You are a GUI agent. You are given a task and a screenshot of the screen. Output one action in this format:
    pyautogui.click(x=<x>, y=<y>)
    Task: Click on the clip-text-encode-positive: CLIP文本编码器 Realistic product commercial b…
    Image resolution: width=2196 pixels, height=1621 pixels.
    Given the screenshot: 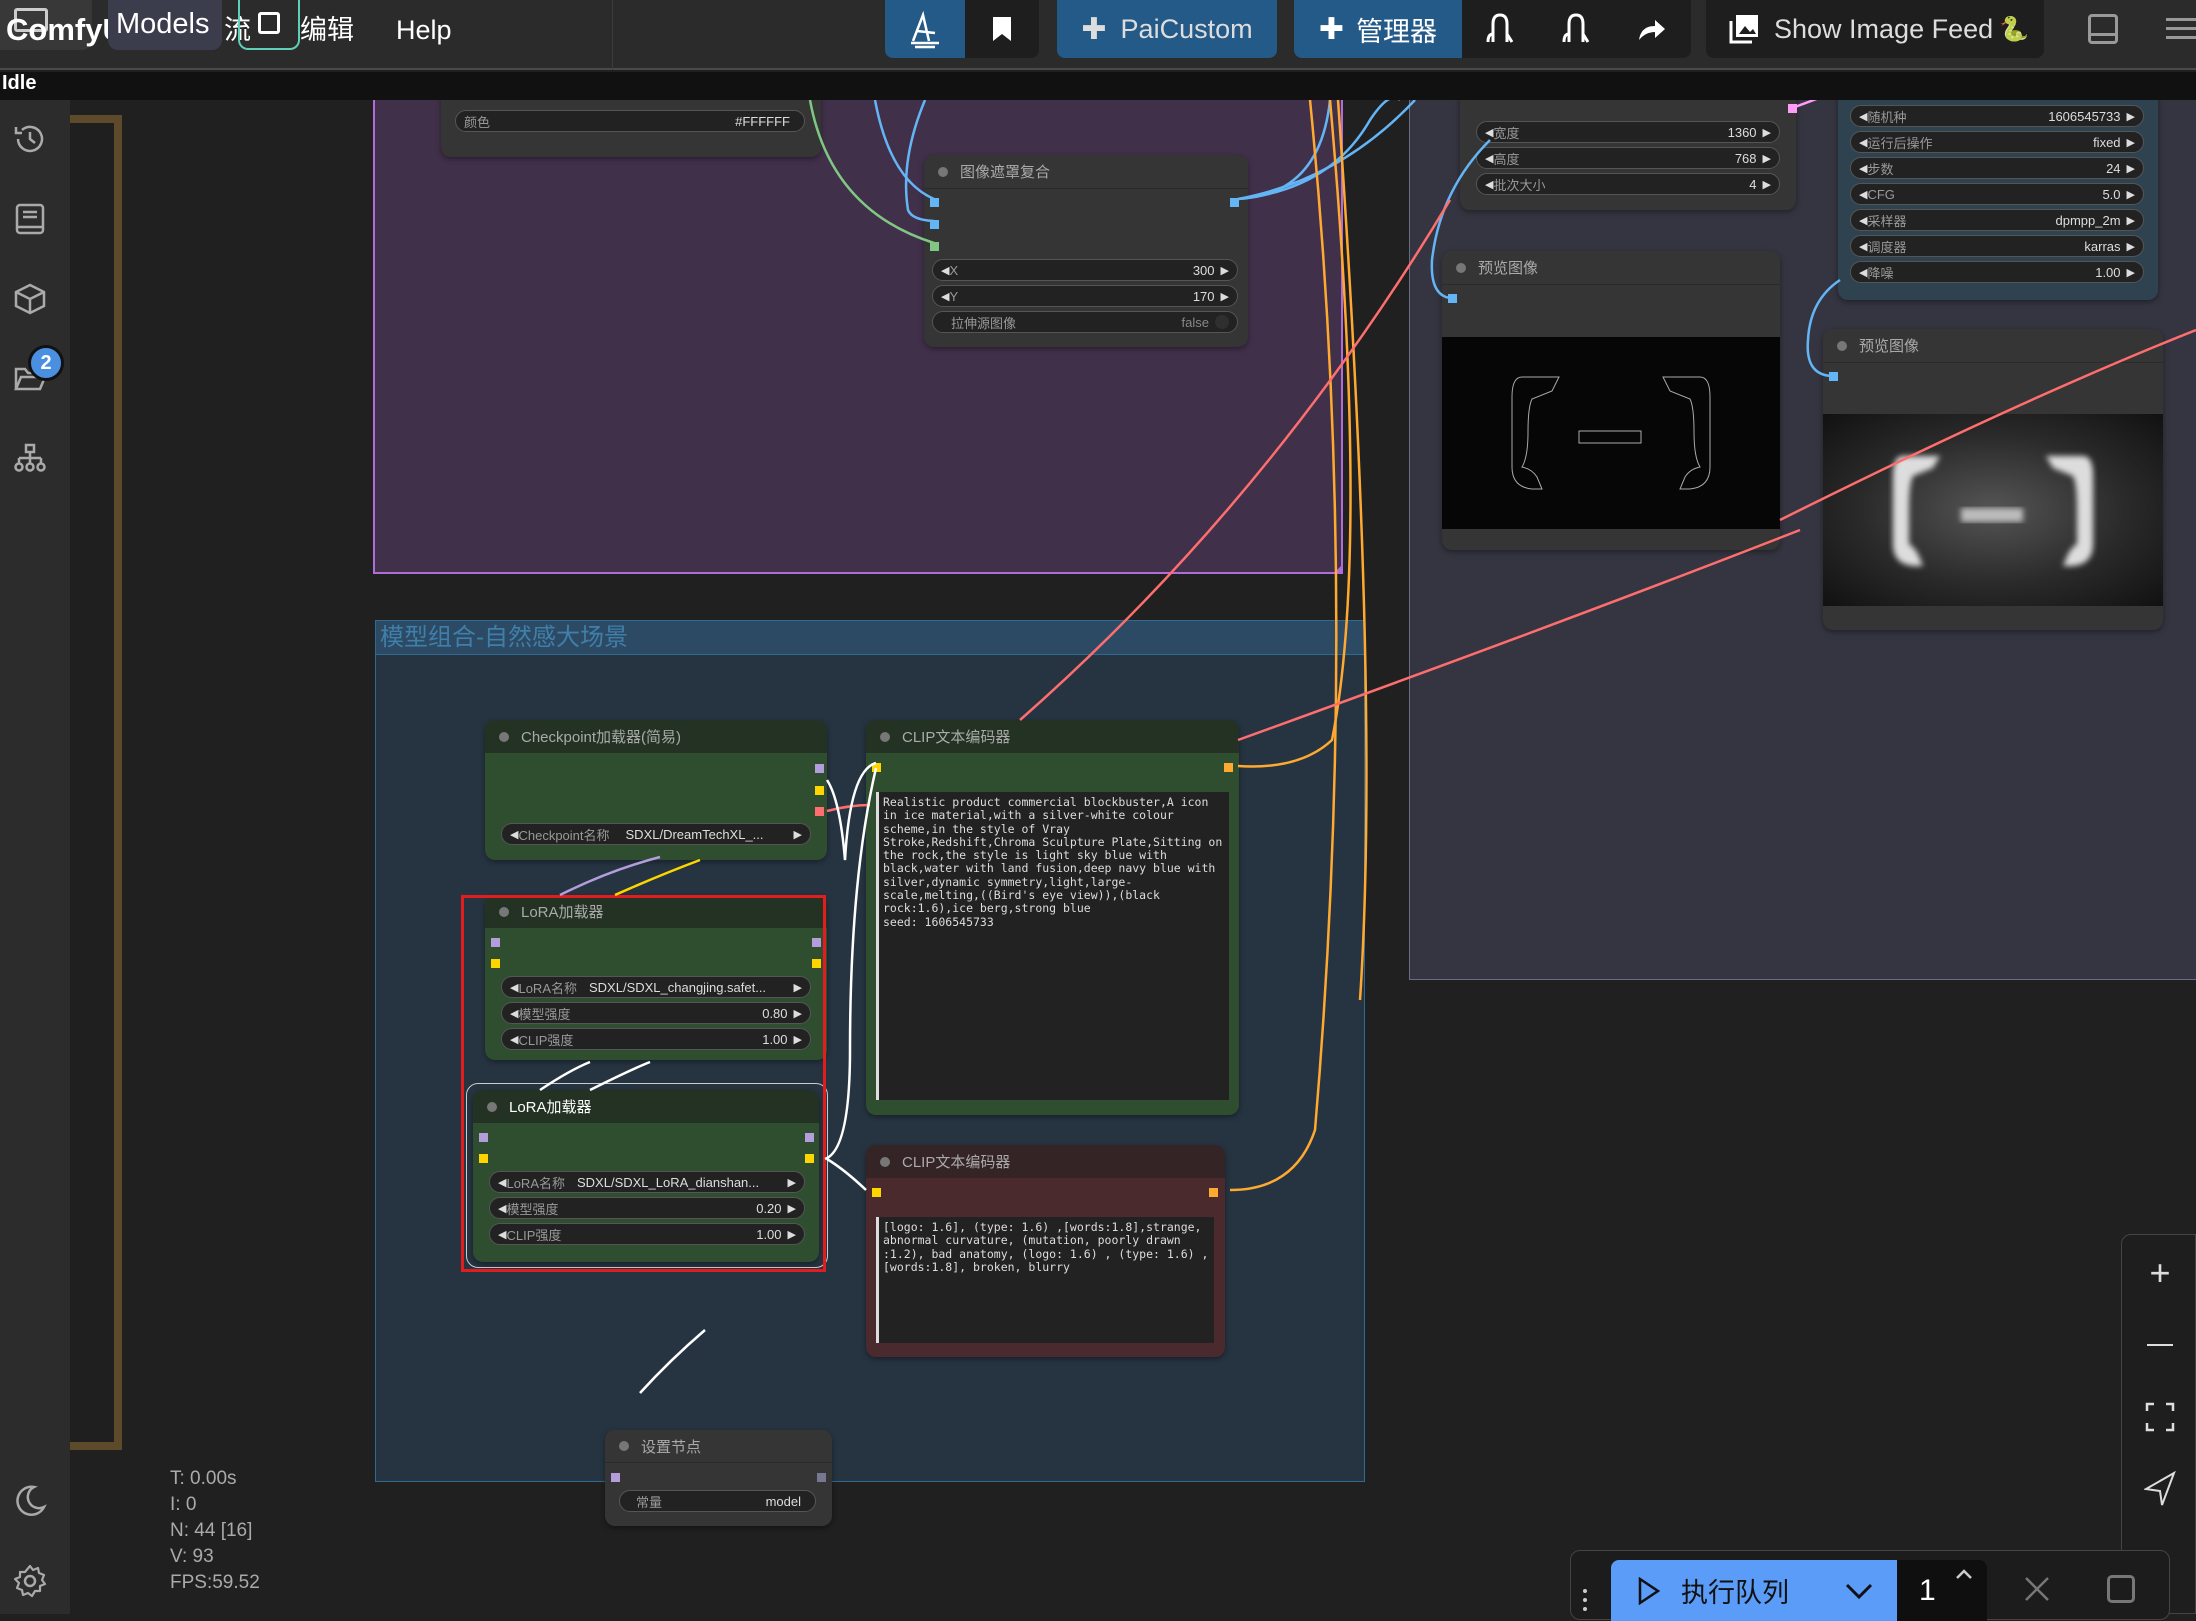 What is the action you would take?
    pyautogui.click(x=1052, y=917)
    